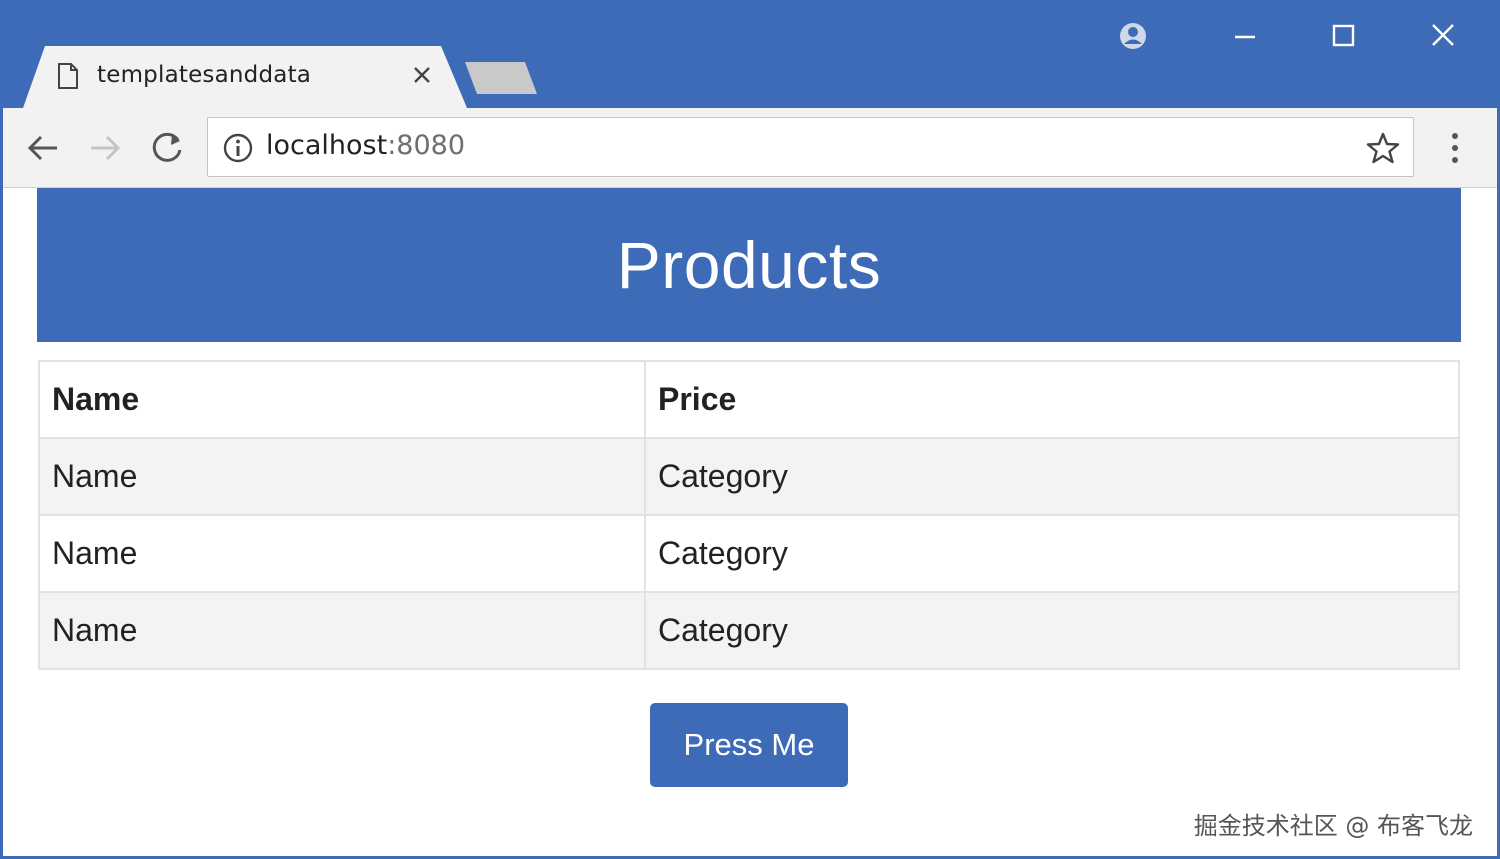 The width and height of the screenshot is (1500, 859). Describe the element at coordinates (1052, 399) in the screenshot. I see `column-header-price: Price` at that location.